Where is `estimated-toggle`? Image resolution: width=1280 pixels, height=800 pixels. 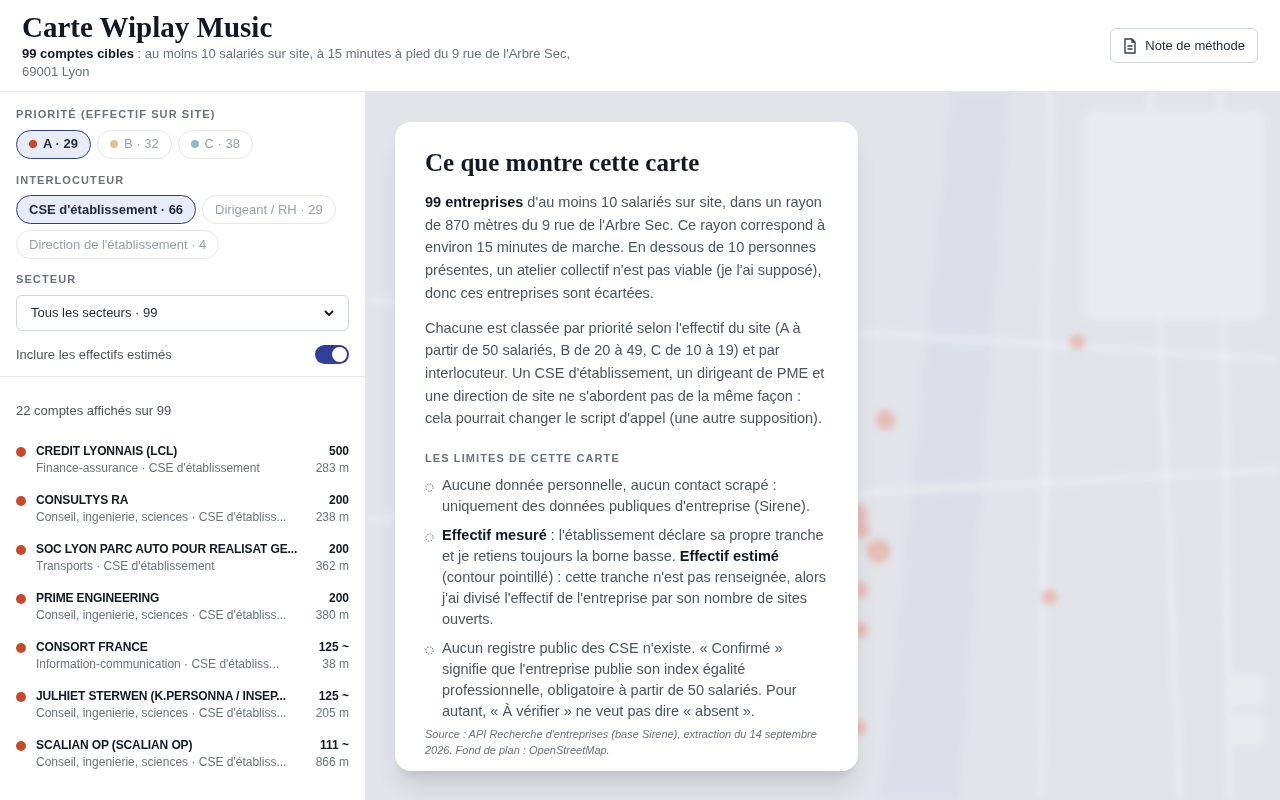
estimated-toggle is located at coordinates (332, 354).